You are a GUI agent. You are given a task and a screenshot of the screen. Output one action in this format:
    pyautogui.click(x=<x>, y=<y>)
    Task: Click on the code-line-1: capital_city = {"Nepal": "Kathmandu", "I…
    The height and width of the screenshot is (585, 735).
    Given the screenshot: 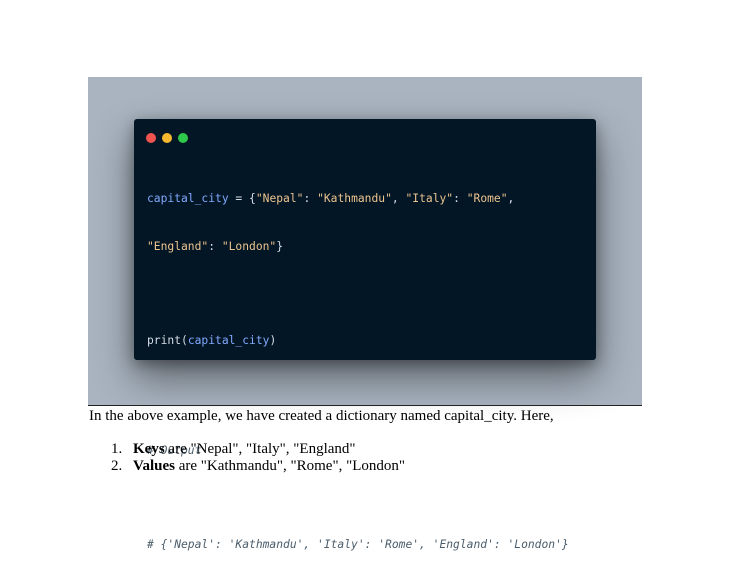 What is the action you would take?
    pyautogui.click(x=331, y=198)
    